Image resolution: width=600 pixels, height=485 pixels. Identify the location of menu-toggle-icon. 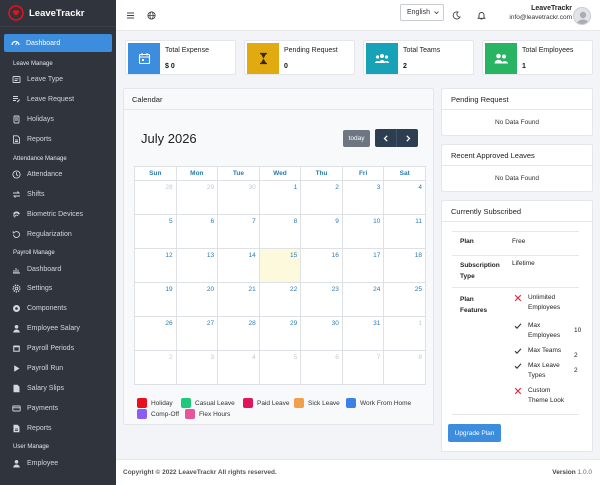
(130, 15).